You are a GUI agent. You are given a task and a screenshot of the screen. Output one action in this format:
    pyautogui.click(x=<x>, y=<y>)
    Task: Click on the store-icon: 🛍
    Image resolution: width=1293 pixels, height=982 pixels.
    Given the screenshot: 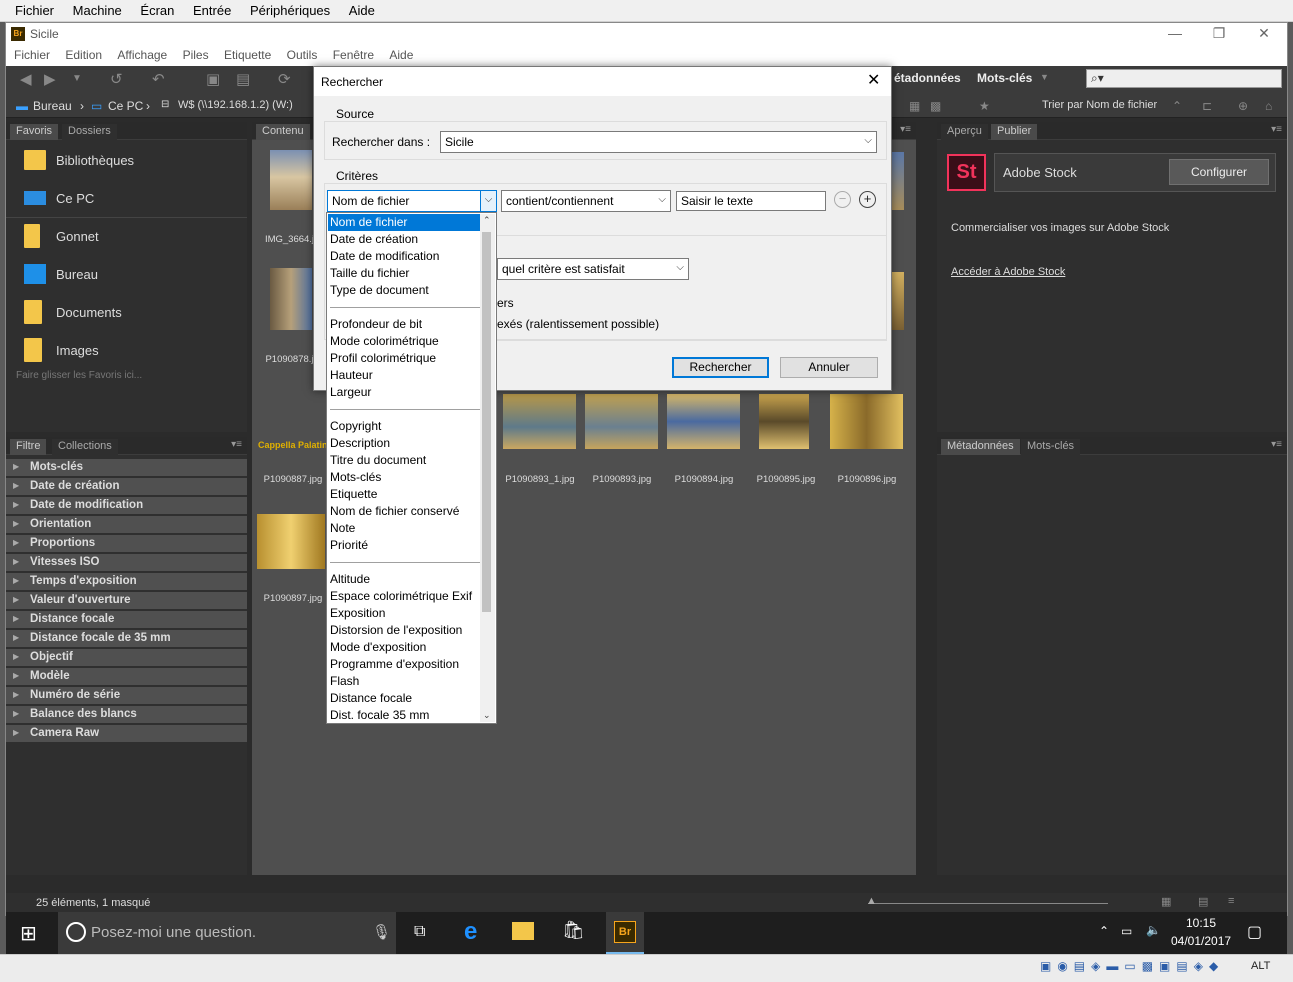 What is the action you would take?
    pyautogui.click(x=573, y=930)
    